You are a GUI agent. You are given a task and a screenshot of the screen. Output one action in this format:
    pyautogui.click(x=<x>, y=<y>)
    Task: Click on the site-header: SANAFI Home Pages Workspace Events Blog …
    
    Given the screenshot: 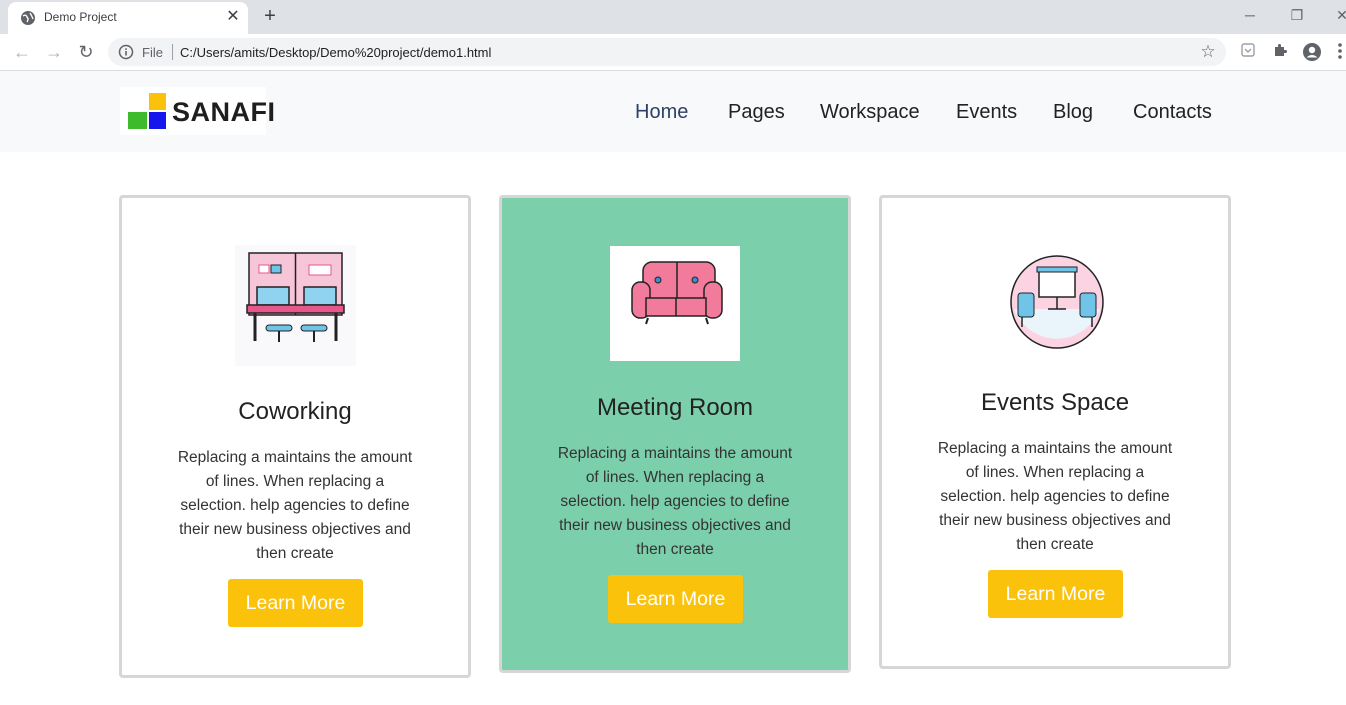 What is the action you would take?
    pyautogui.click(x=673, y=111)
    